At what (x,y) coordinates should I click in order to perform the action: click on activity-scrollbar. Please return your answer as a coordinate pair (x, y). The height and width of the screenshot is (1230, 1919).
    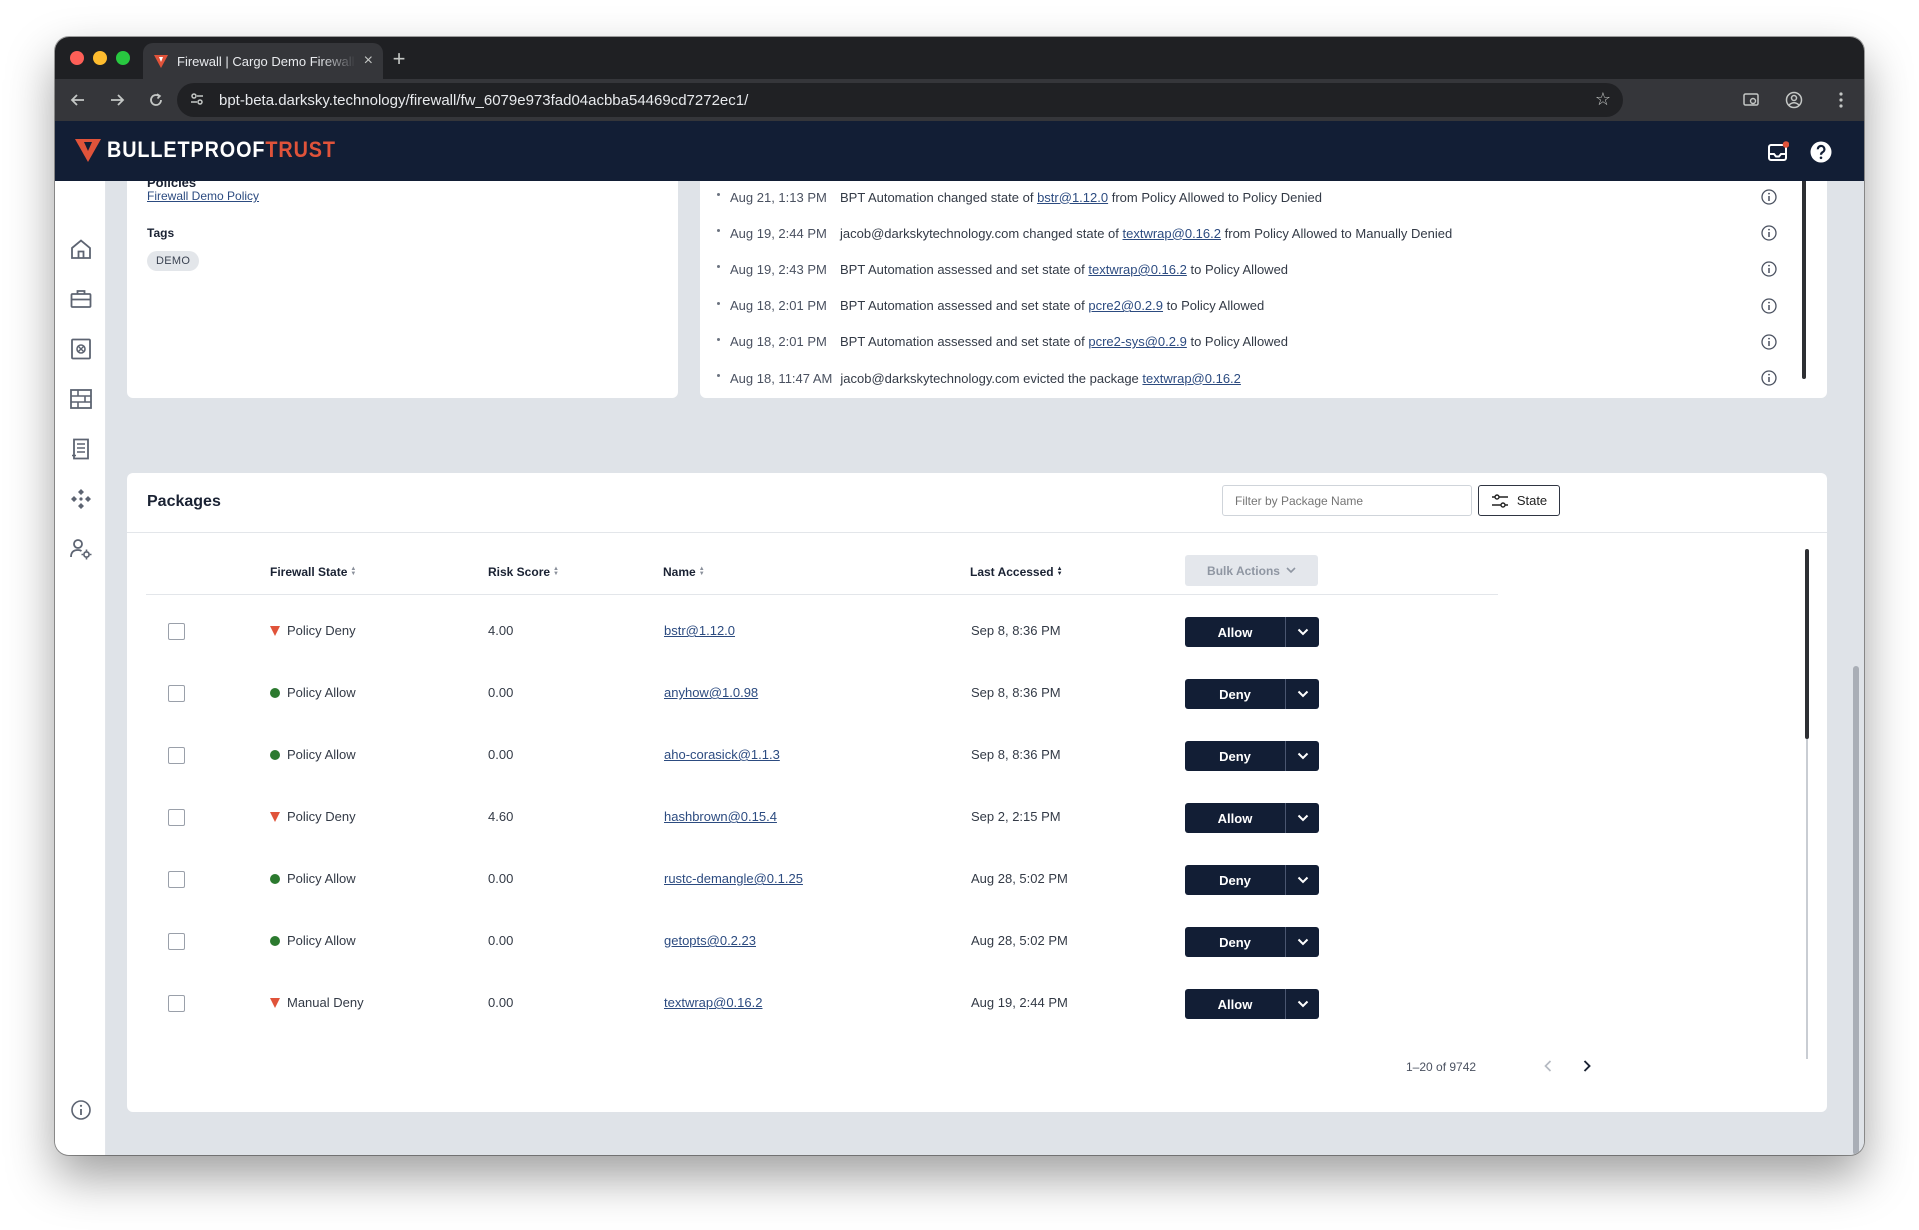
    Looking at the image, I should click on (1804, 280).